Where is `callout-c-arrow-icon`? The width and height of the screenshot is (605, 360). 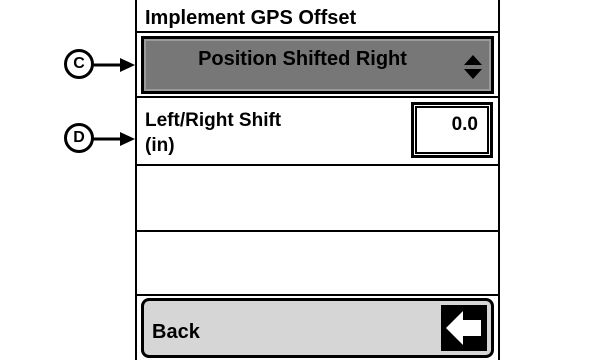
callout-c-arrow-icon is located at coordinates (113, 65).